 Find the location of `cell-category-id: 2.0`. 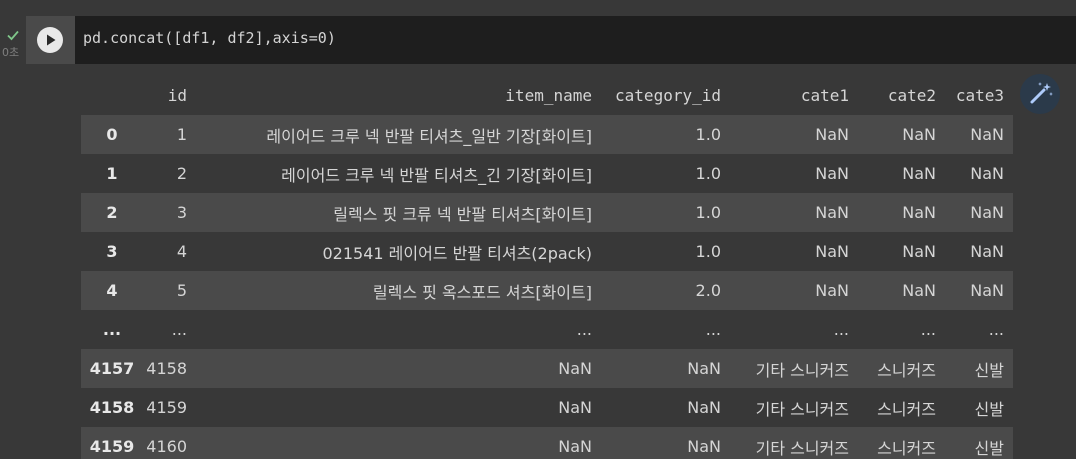

cell-category-id: 2.0 is located at coordinates (708, 290).